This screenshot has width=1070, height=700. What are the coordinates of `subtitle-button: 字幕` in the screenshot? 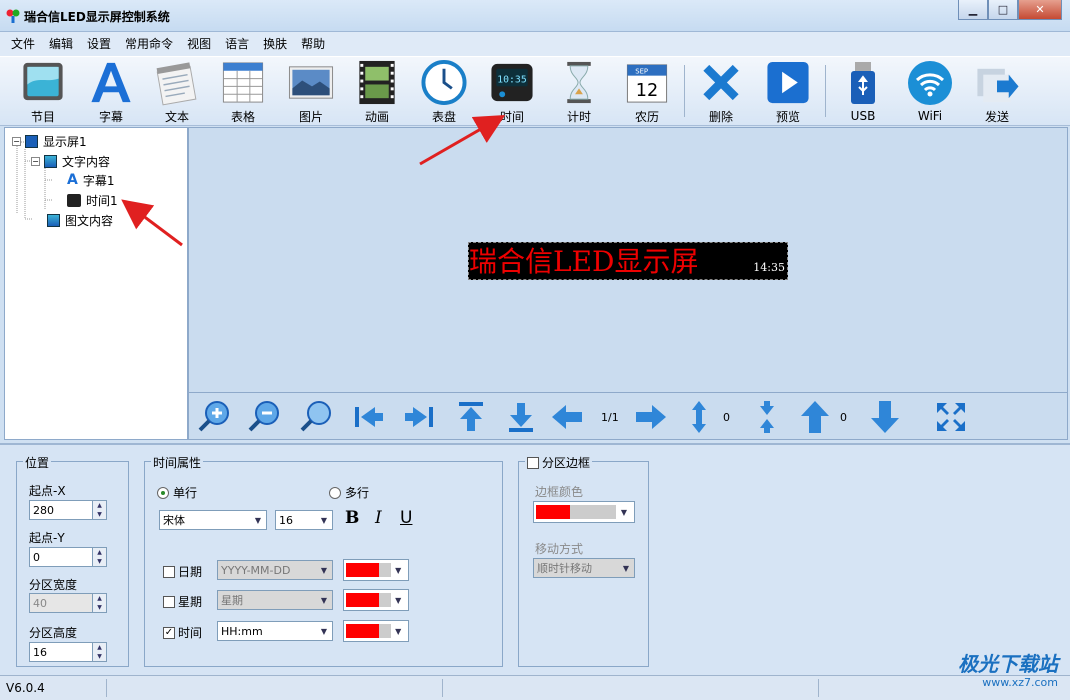 It's located at (111, 92).